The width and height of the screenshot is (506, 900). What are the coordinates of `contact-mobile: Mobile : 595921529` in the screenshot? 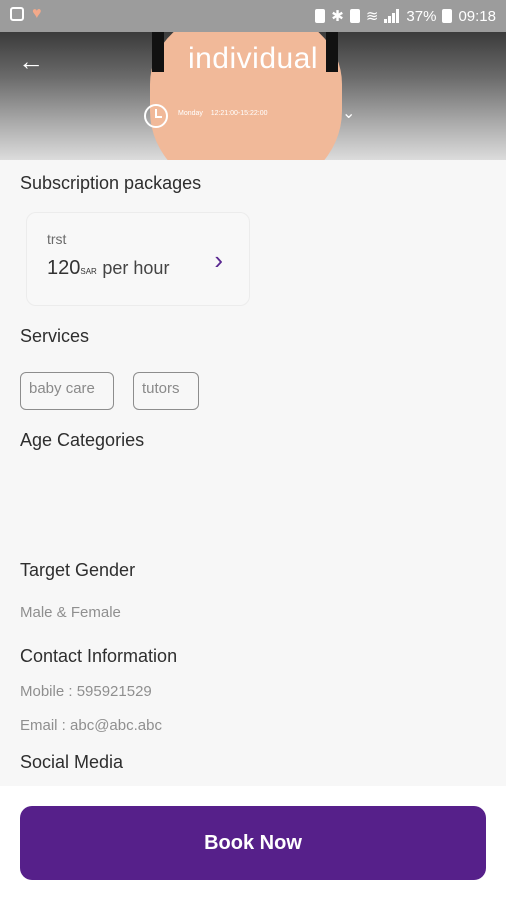 It's located at (86, 691).